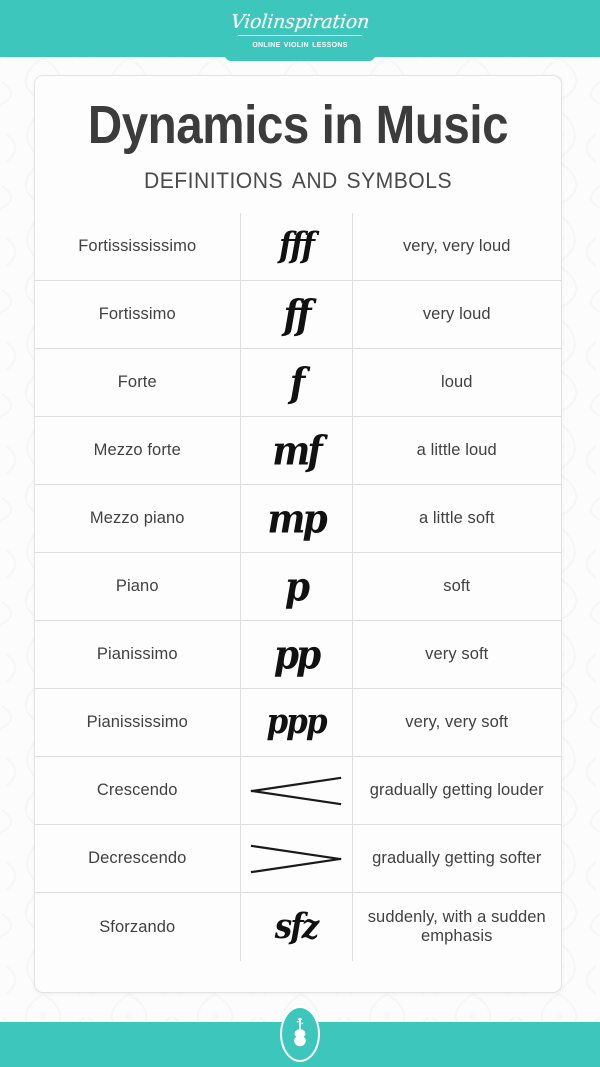 This screenshot has height=1067, width=600. Describe the element at coordinates (137, 926) in the screenshot. I see `dynamic-name: Sforzando` at that location.